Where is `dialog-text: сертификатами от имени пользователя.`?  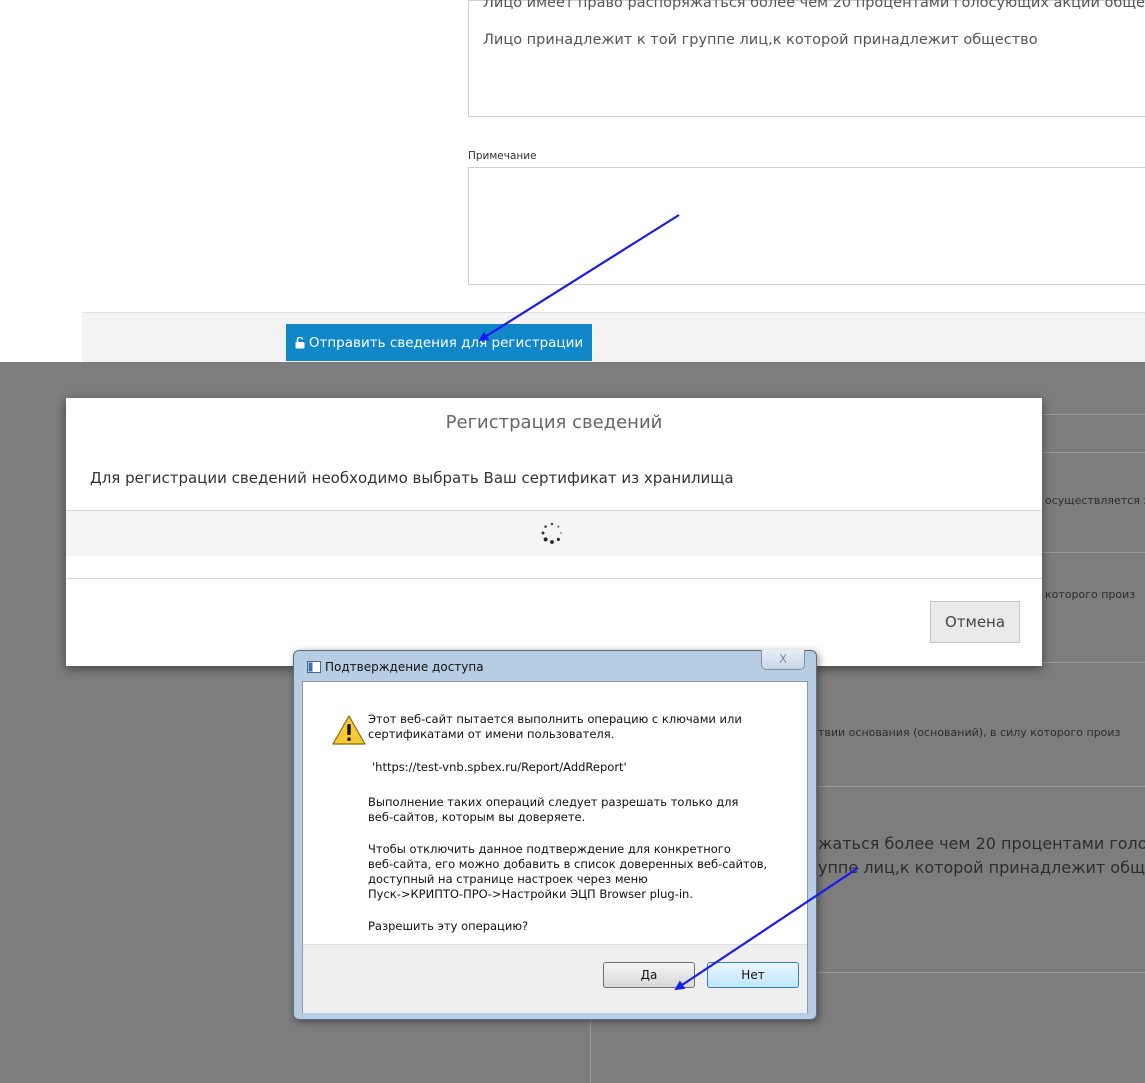 dialog-text: сертификатами от имени пользователя. is located at coordinates (491, 734).